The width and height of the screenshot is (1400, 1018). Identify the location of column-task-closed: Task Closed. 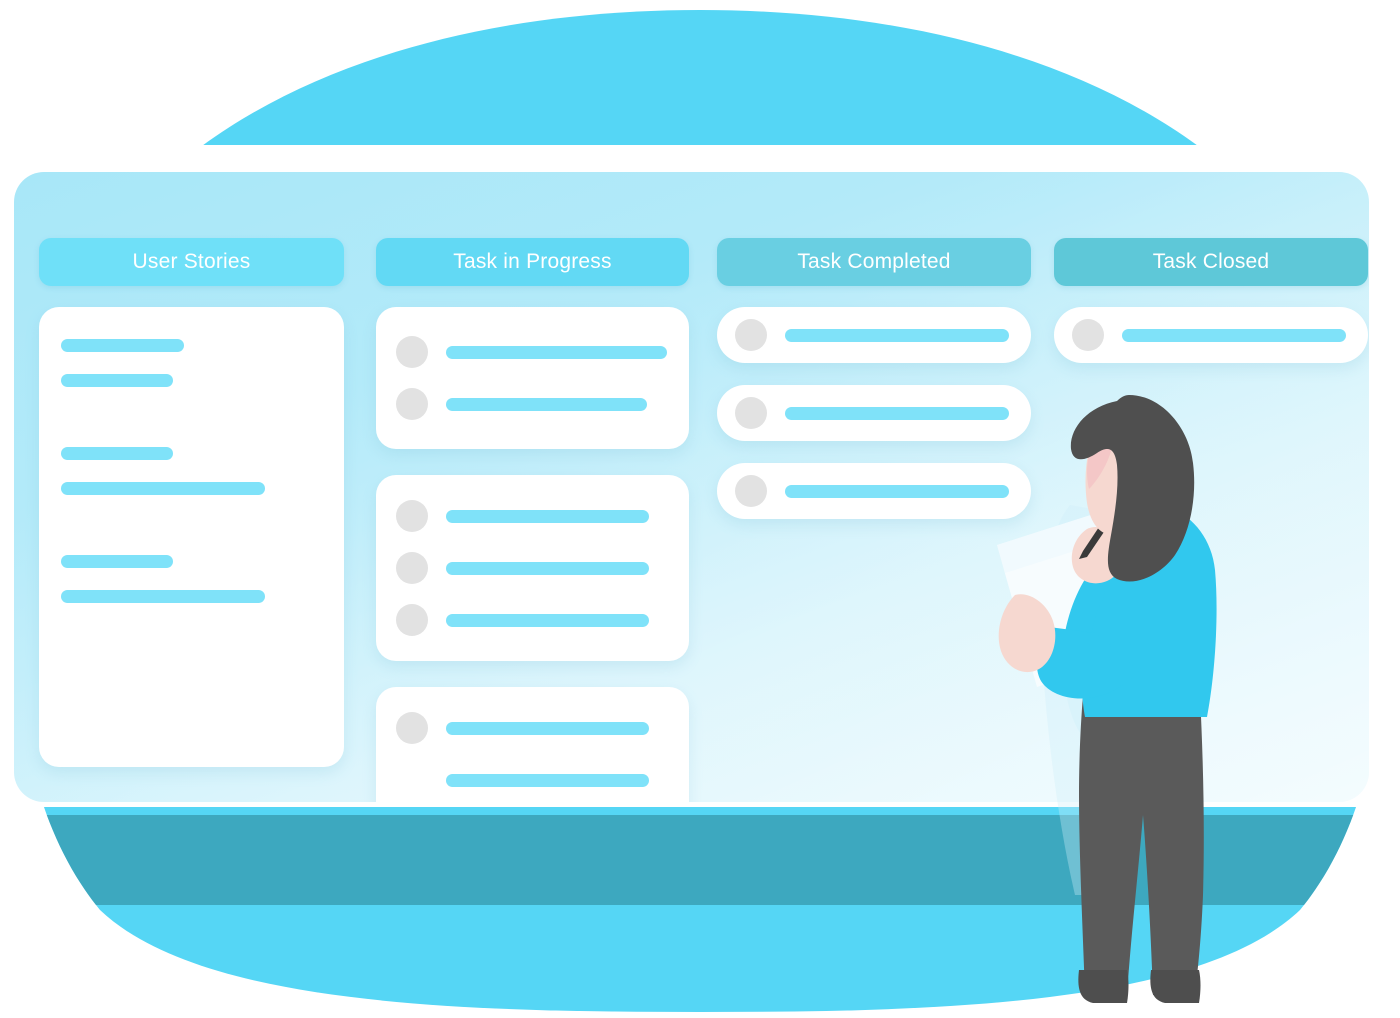
(1211, 300).